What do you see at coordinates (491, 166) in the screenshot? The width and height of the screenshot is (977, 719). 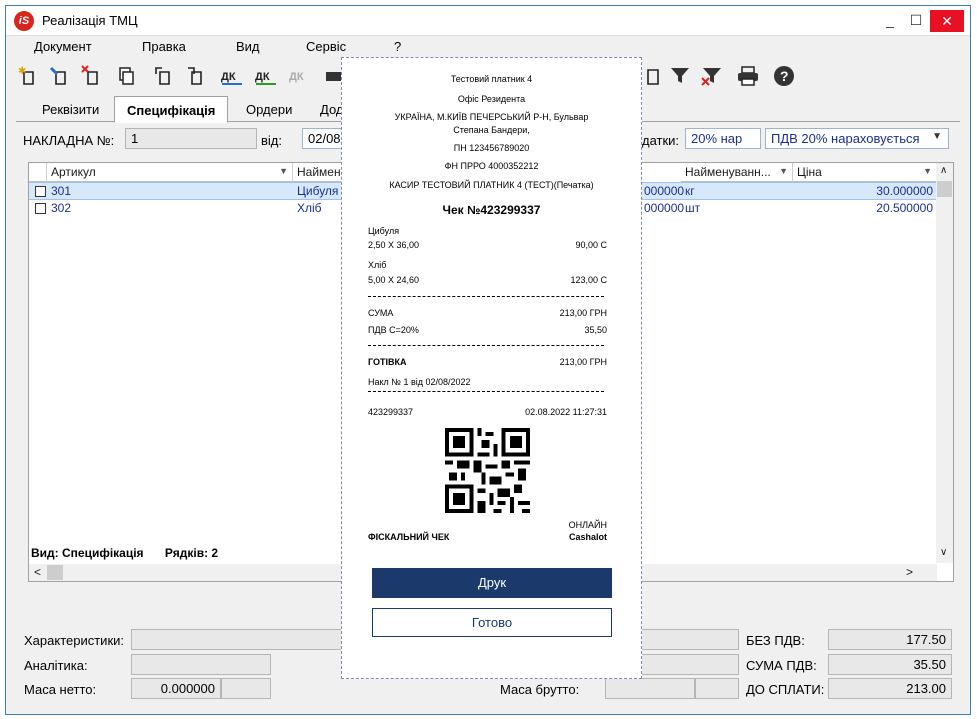 I see `receipt-header-line: ФН ПРРО 4000352212` at bounding box center [491, 166].